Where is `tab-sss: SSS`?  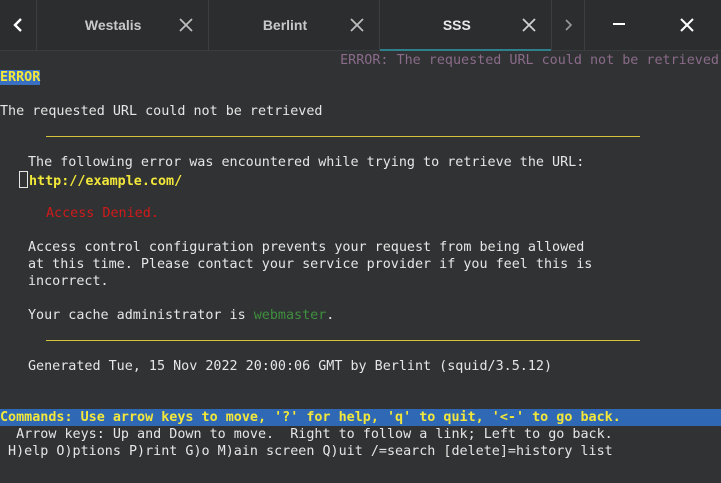
tab-sss: SSS is located at coordinates (466, 25).